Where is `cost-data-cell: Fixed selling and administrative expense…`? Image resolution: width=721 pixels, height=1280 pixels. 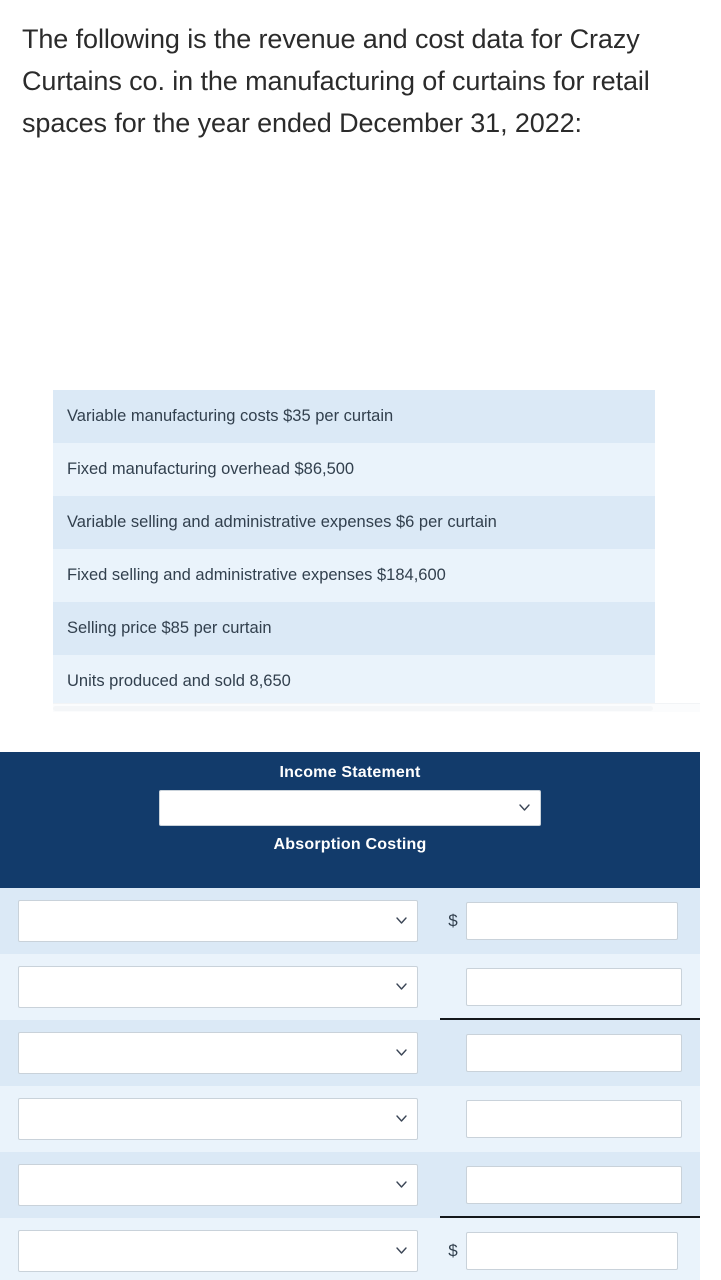
cost-data-cell: Fixed selling and administrative expense… is located at coordinates (354, 575).